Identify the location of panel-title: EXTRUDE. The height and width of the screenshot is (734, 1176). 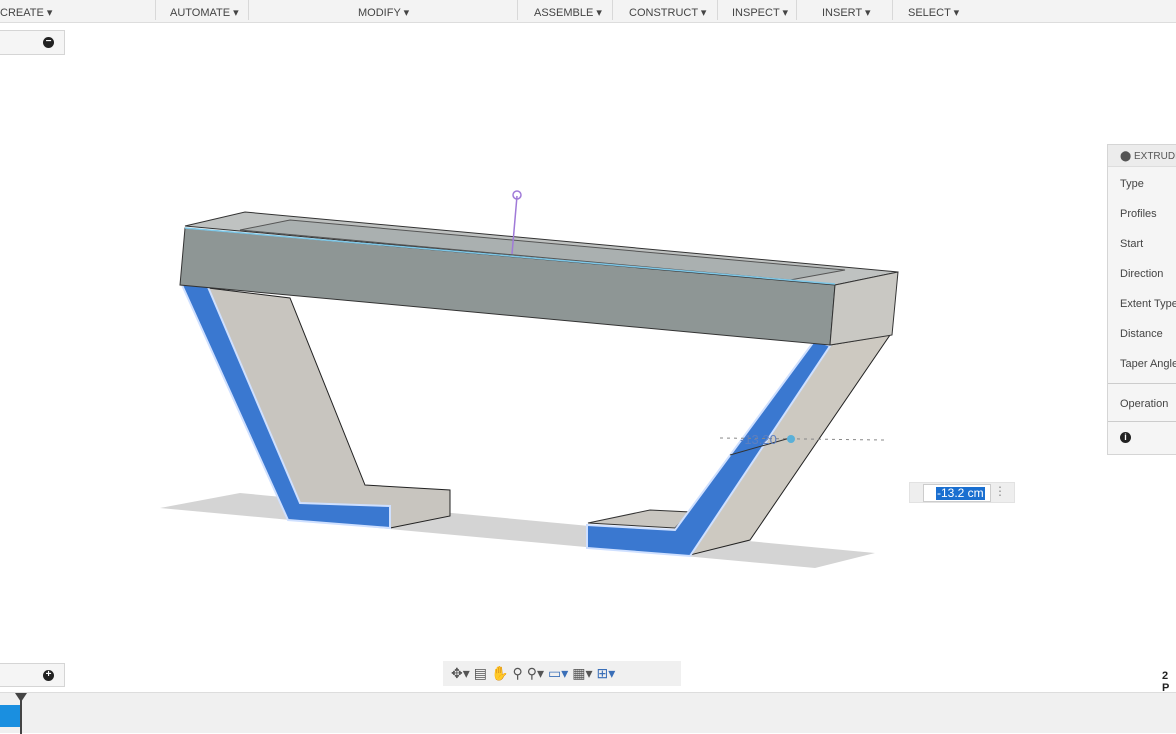
(1154, 156).